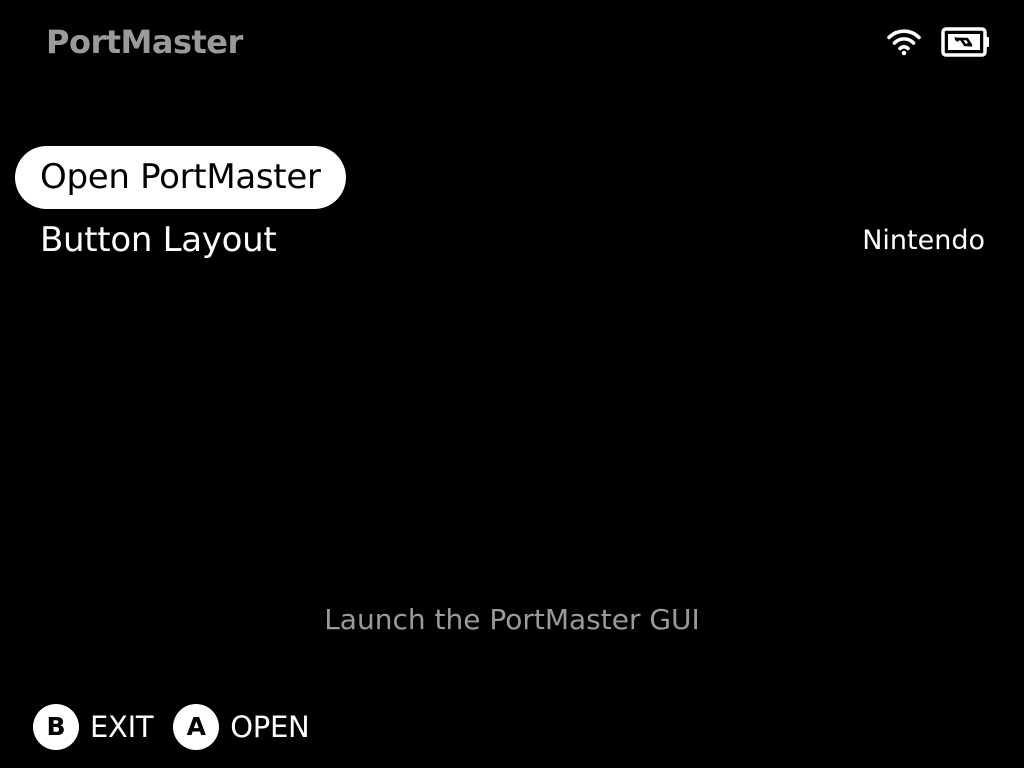 The image size is (1024, 768). I want to click on hint-label: OPEN, so click(270, 727).